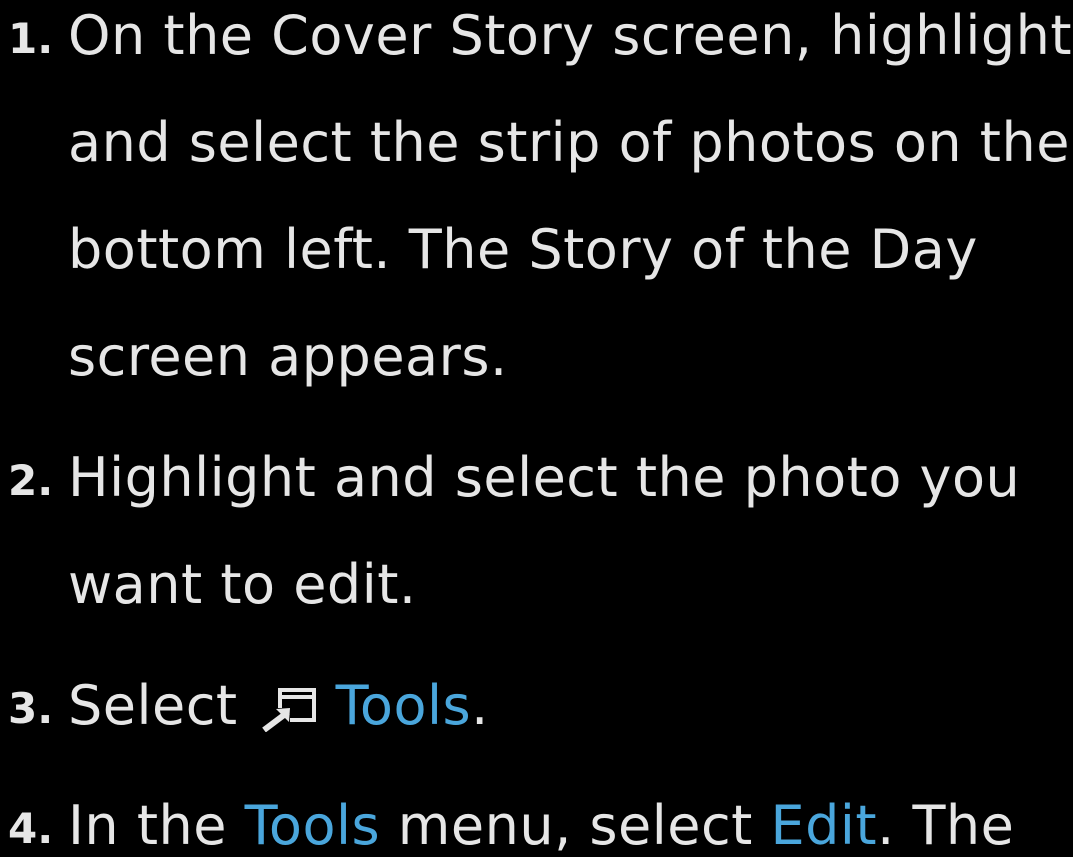 This screenshot has width=1073, height=857. I want to click on step-number: 3., so click(31, 708).